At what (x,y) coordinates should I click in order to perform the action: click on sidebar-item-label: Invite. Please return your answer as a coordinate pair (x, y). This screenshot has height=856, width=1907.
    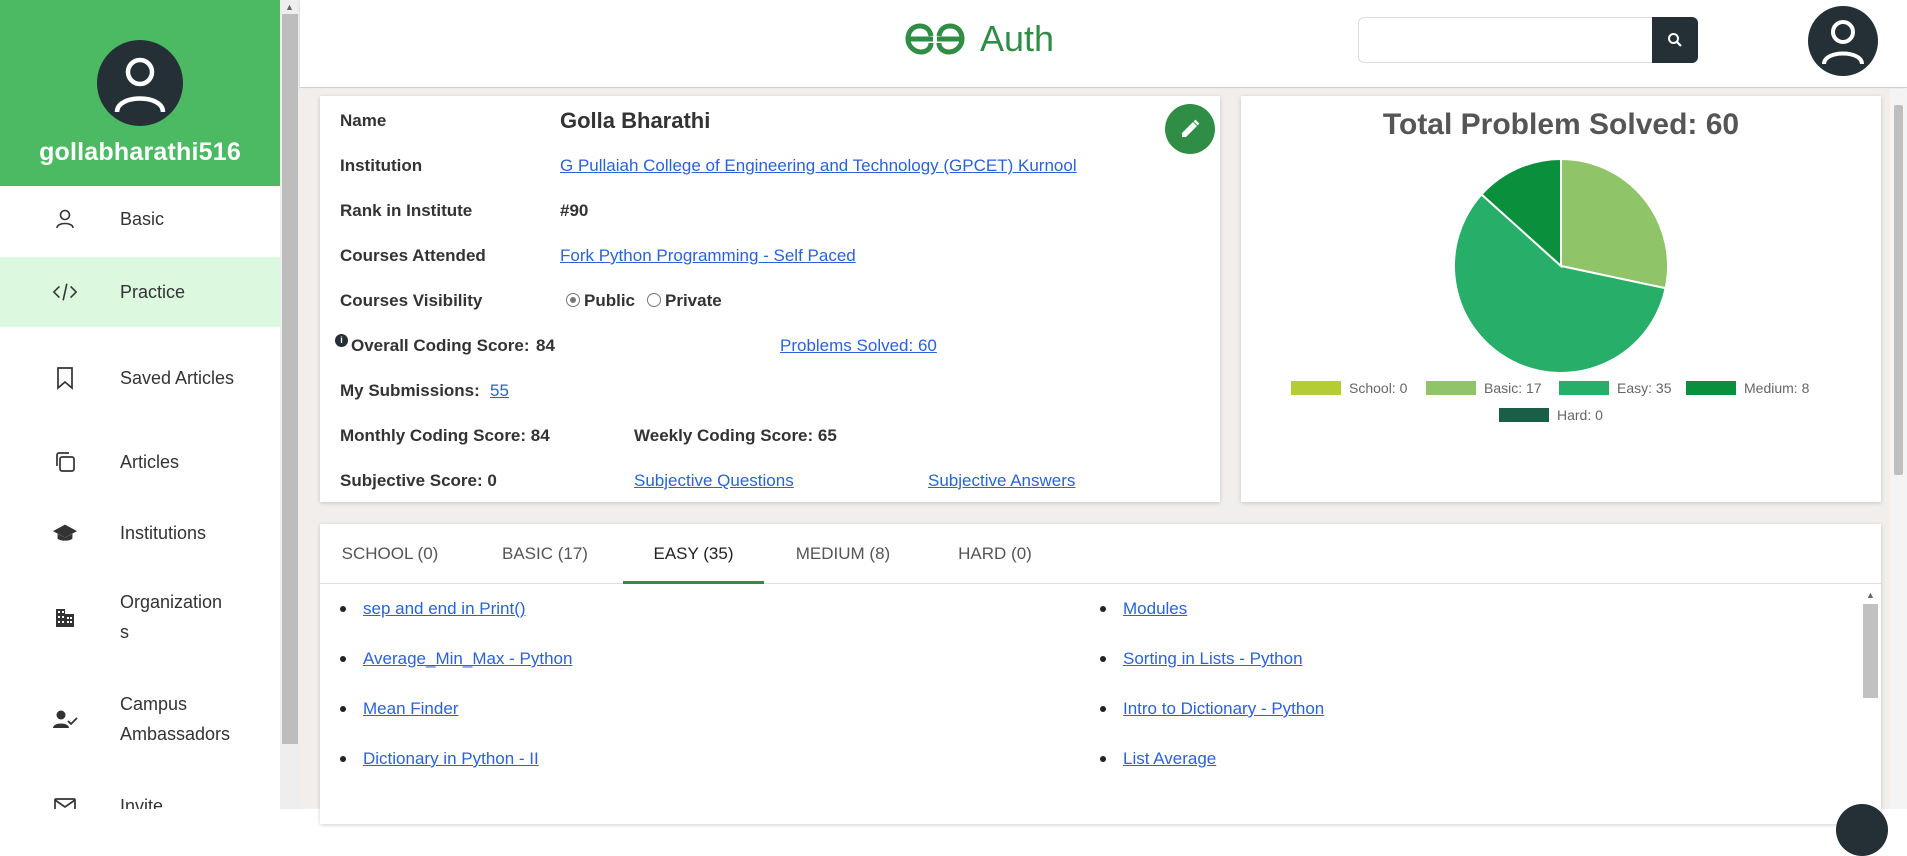
    Looking at the image, I should click on (142, 802).